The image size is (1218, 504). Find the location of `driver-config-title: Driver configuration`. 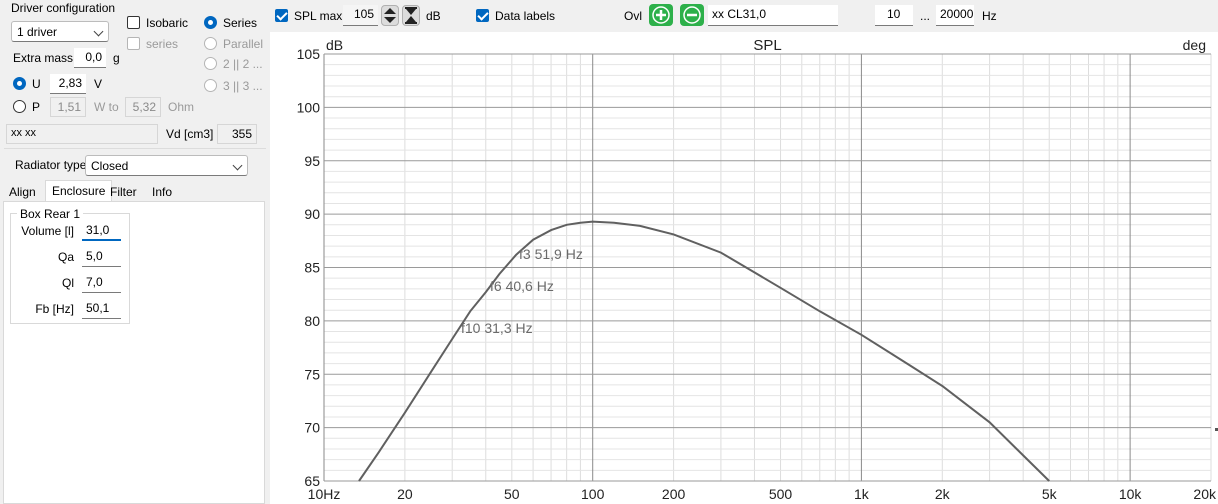

driver-config-title: Driver configuration is located at coordinates (63, 8).